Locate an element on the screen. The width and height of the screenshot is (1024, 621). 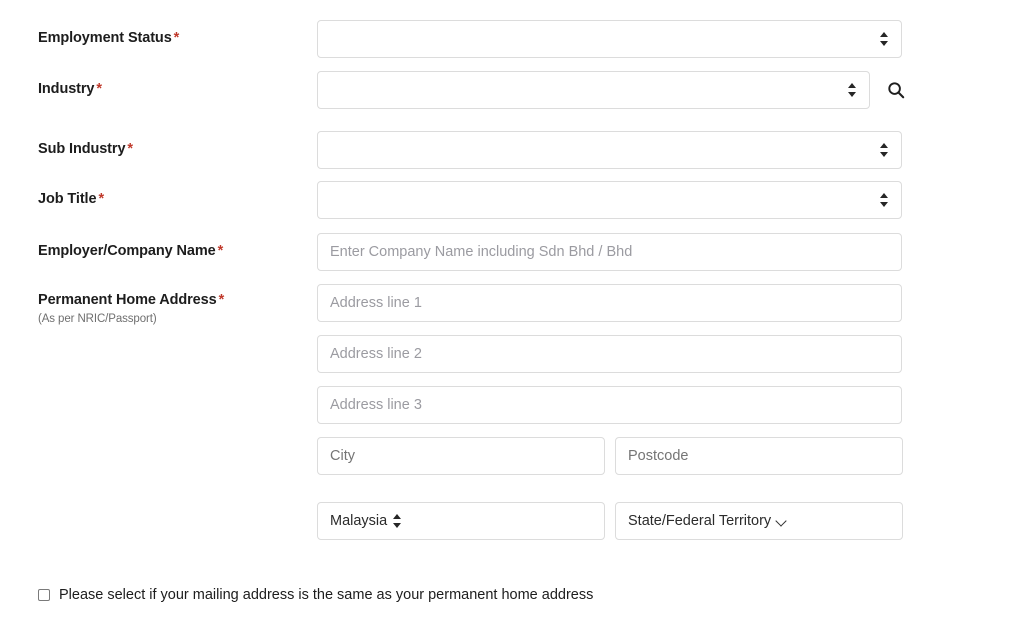
label-col-employer-company-name: Employer/Company Name * is located at coordinates (158, 246).